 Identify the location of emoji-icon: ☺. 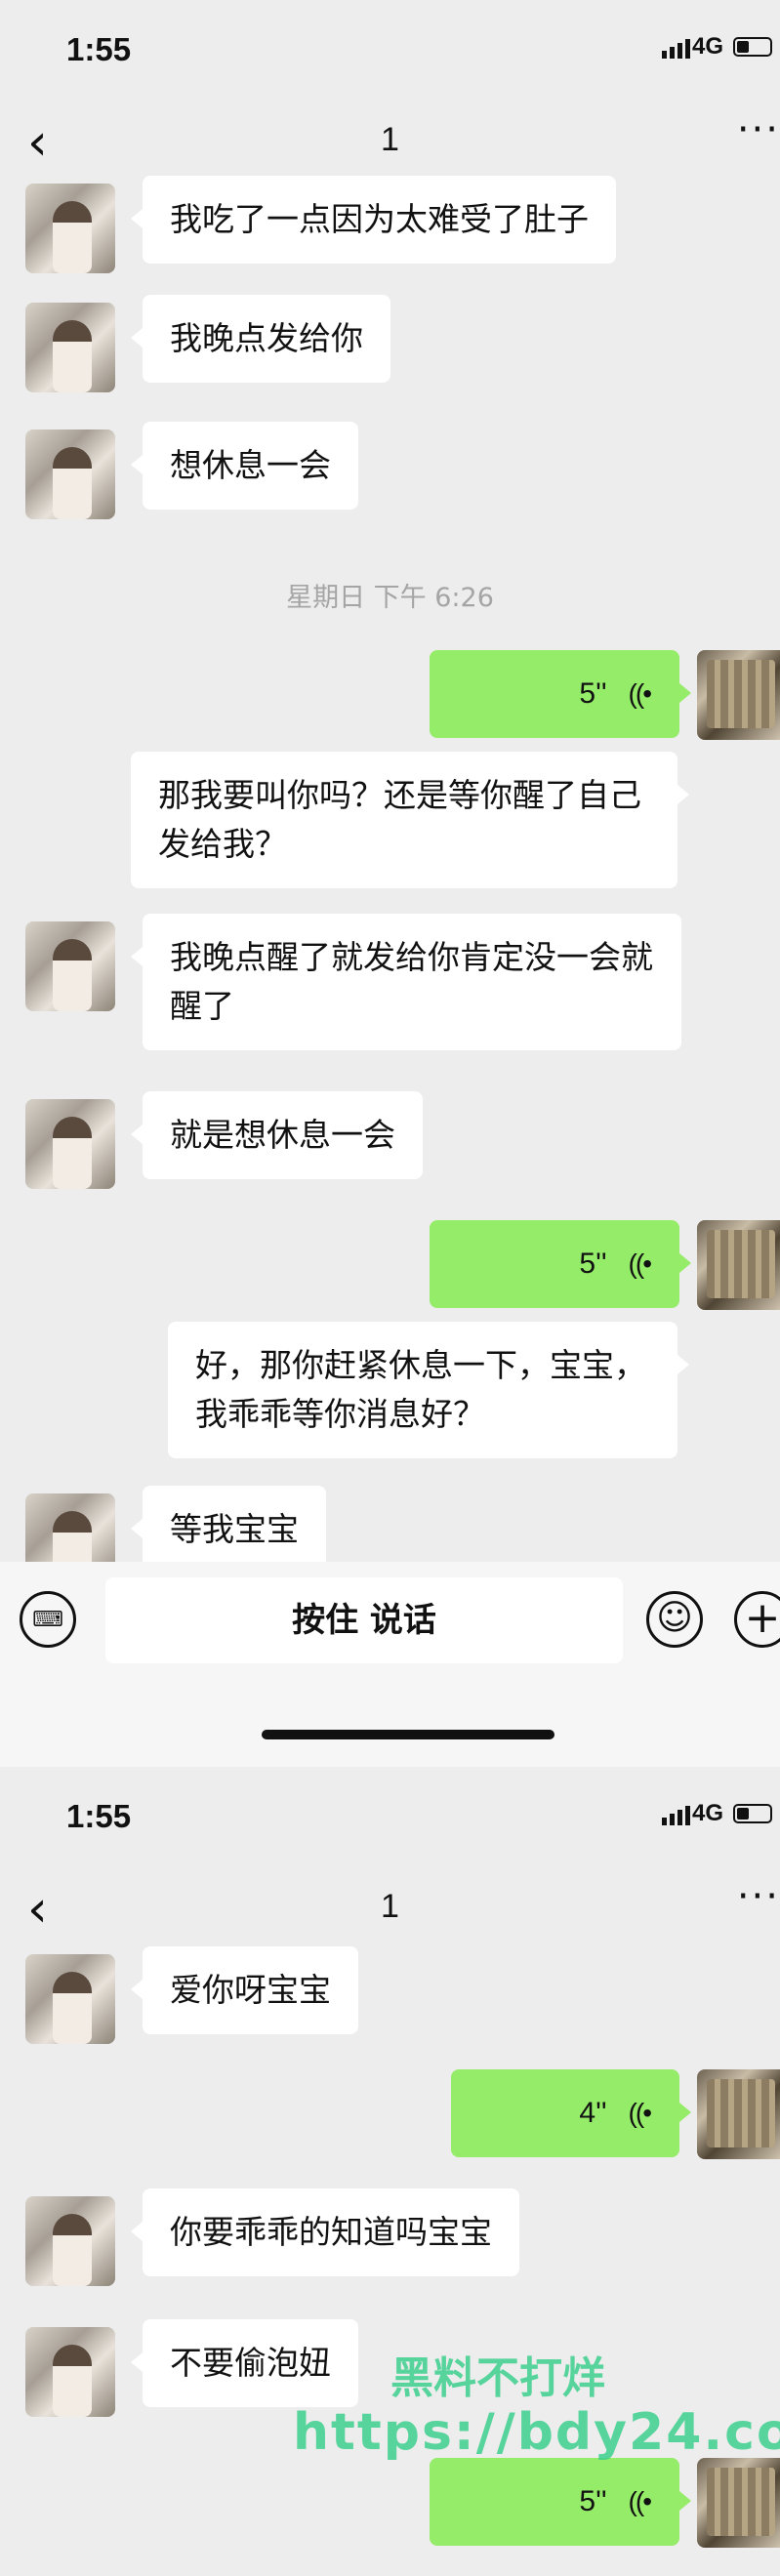
(674, 1619).